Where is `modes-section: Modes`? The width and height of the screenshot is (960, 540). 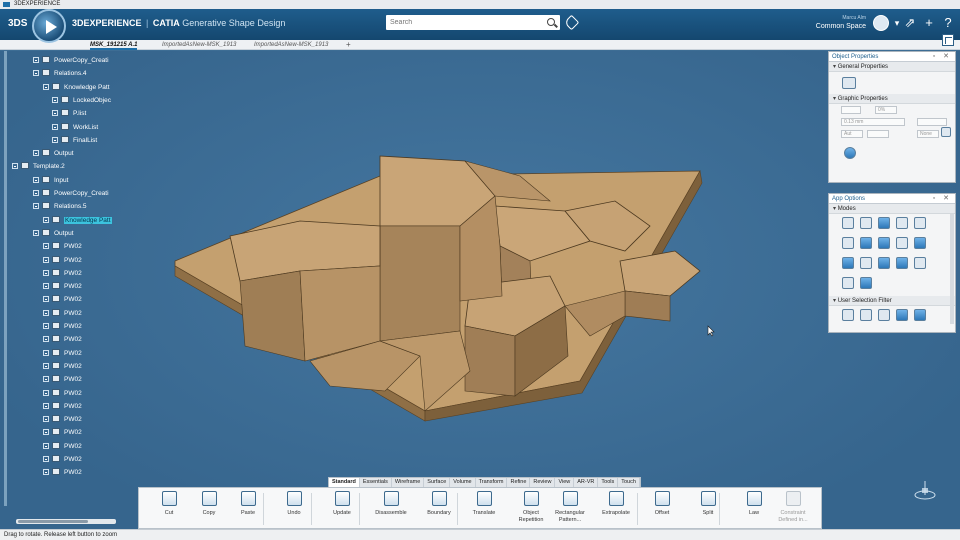 modes-section: Modes is located at coordinates (892, 209).